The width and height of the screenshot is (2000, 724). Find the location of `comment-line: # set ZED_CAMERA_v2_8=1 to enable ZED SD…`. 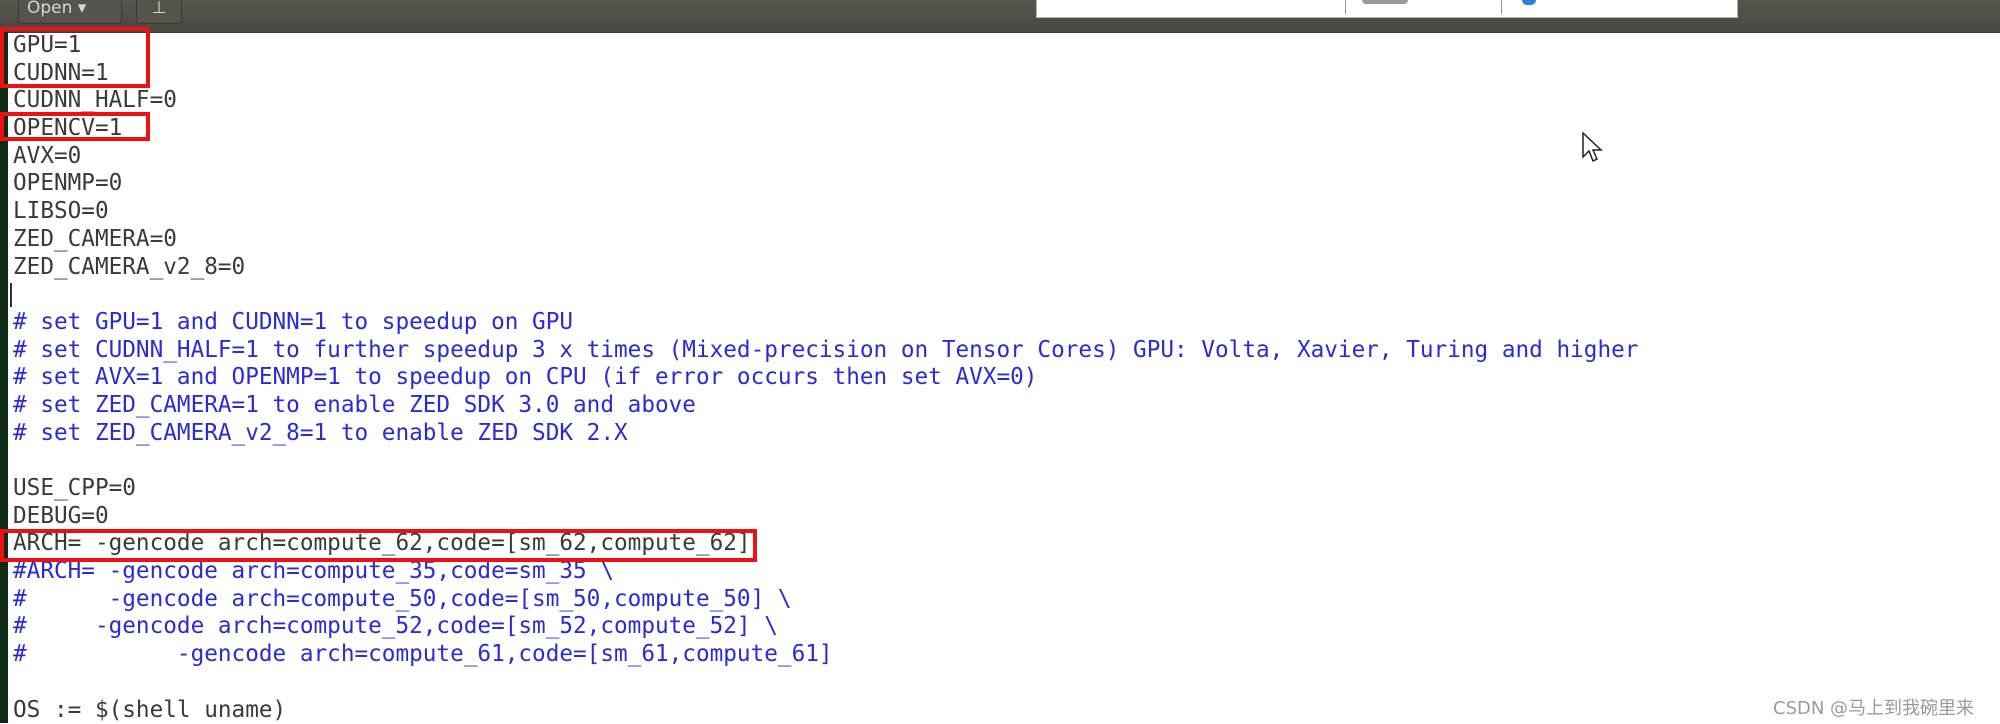

comment-line: # set ZED_CAMERA_v2_8=1 to enable ZED SD… is located at coordinates (825, 434).